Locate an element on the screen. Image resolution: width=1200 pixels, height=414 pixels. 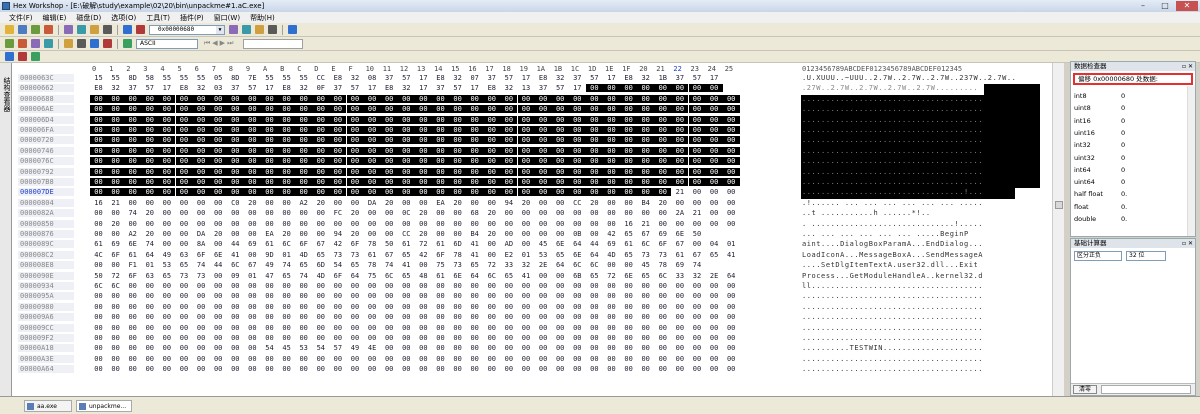
hex-byte: 45 is located at coordinates (645, 265).